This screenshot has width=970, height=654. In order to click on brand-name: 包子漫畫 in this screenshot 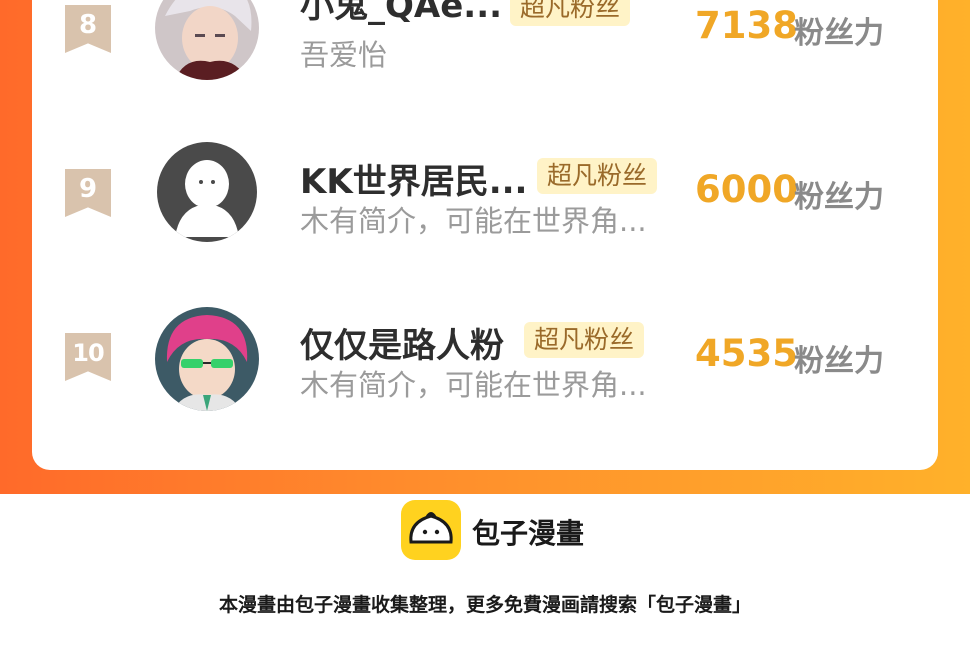, I will do `click(528, 533)`.